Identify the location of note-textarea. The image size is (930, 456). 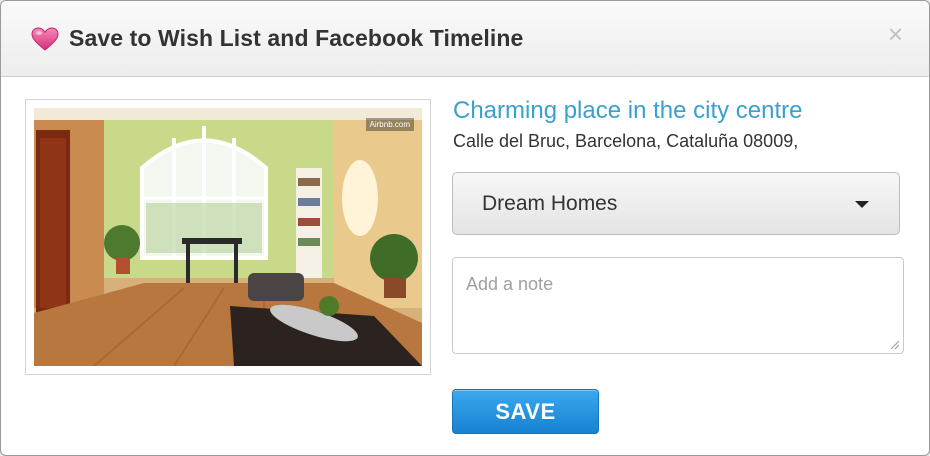
(678, 305).